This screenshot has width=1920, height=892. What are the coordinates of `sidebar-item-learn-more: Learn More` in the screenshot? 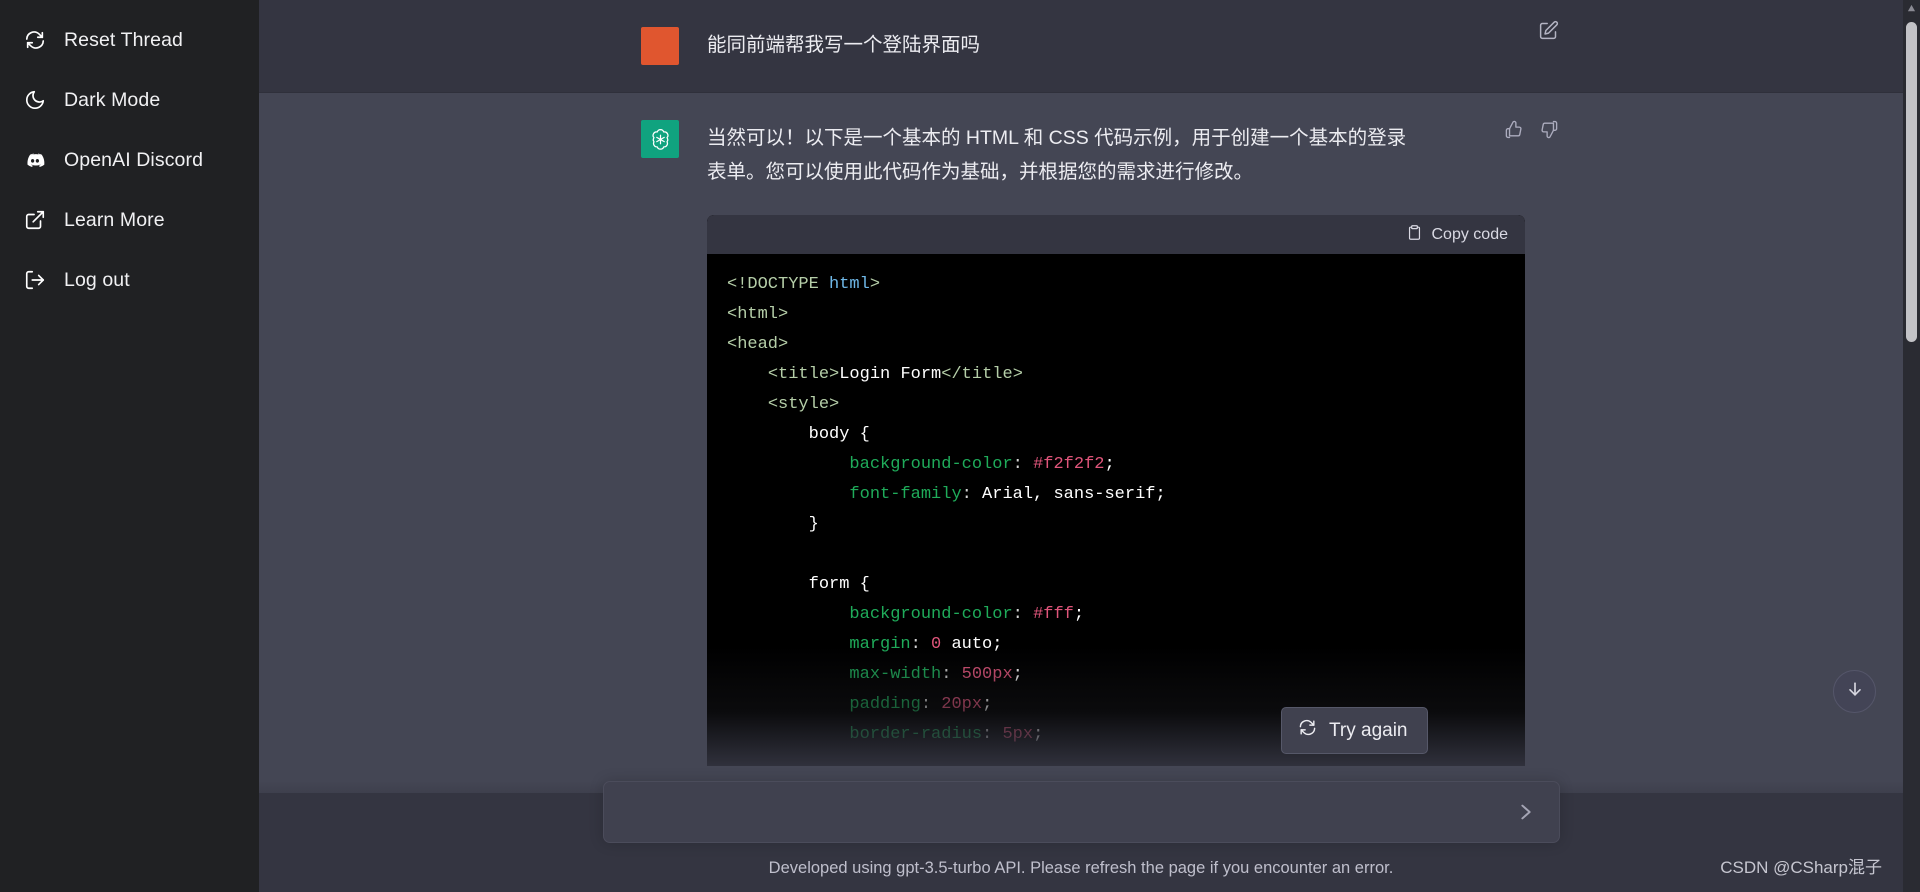 It's located at (129, 220).